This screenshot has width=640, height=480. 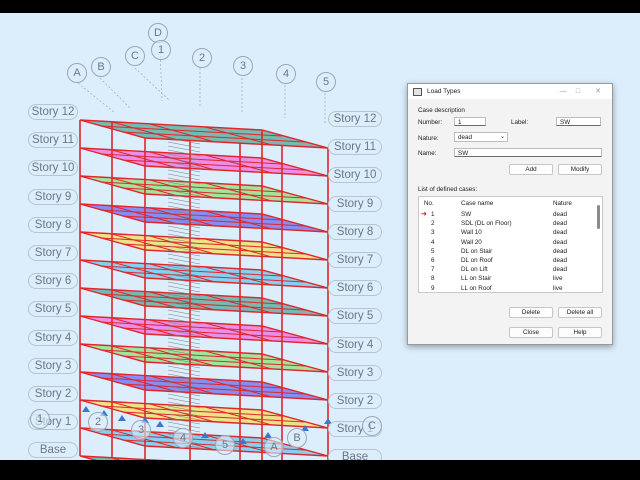 I want to click on label-field: SW, so click(x=578, y=121).